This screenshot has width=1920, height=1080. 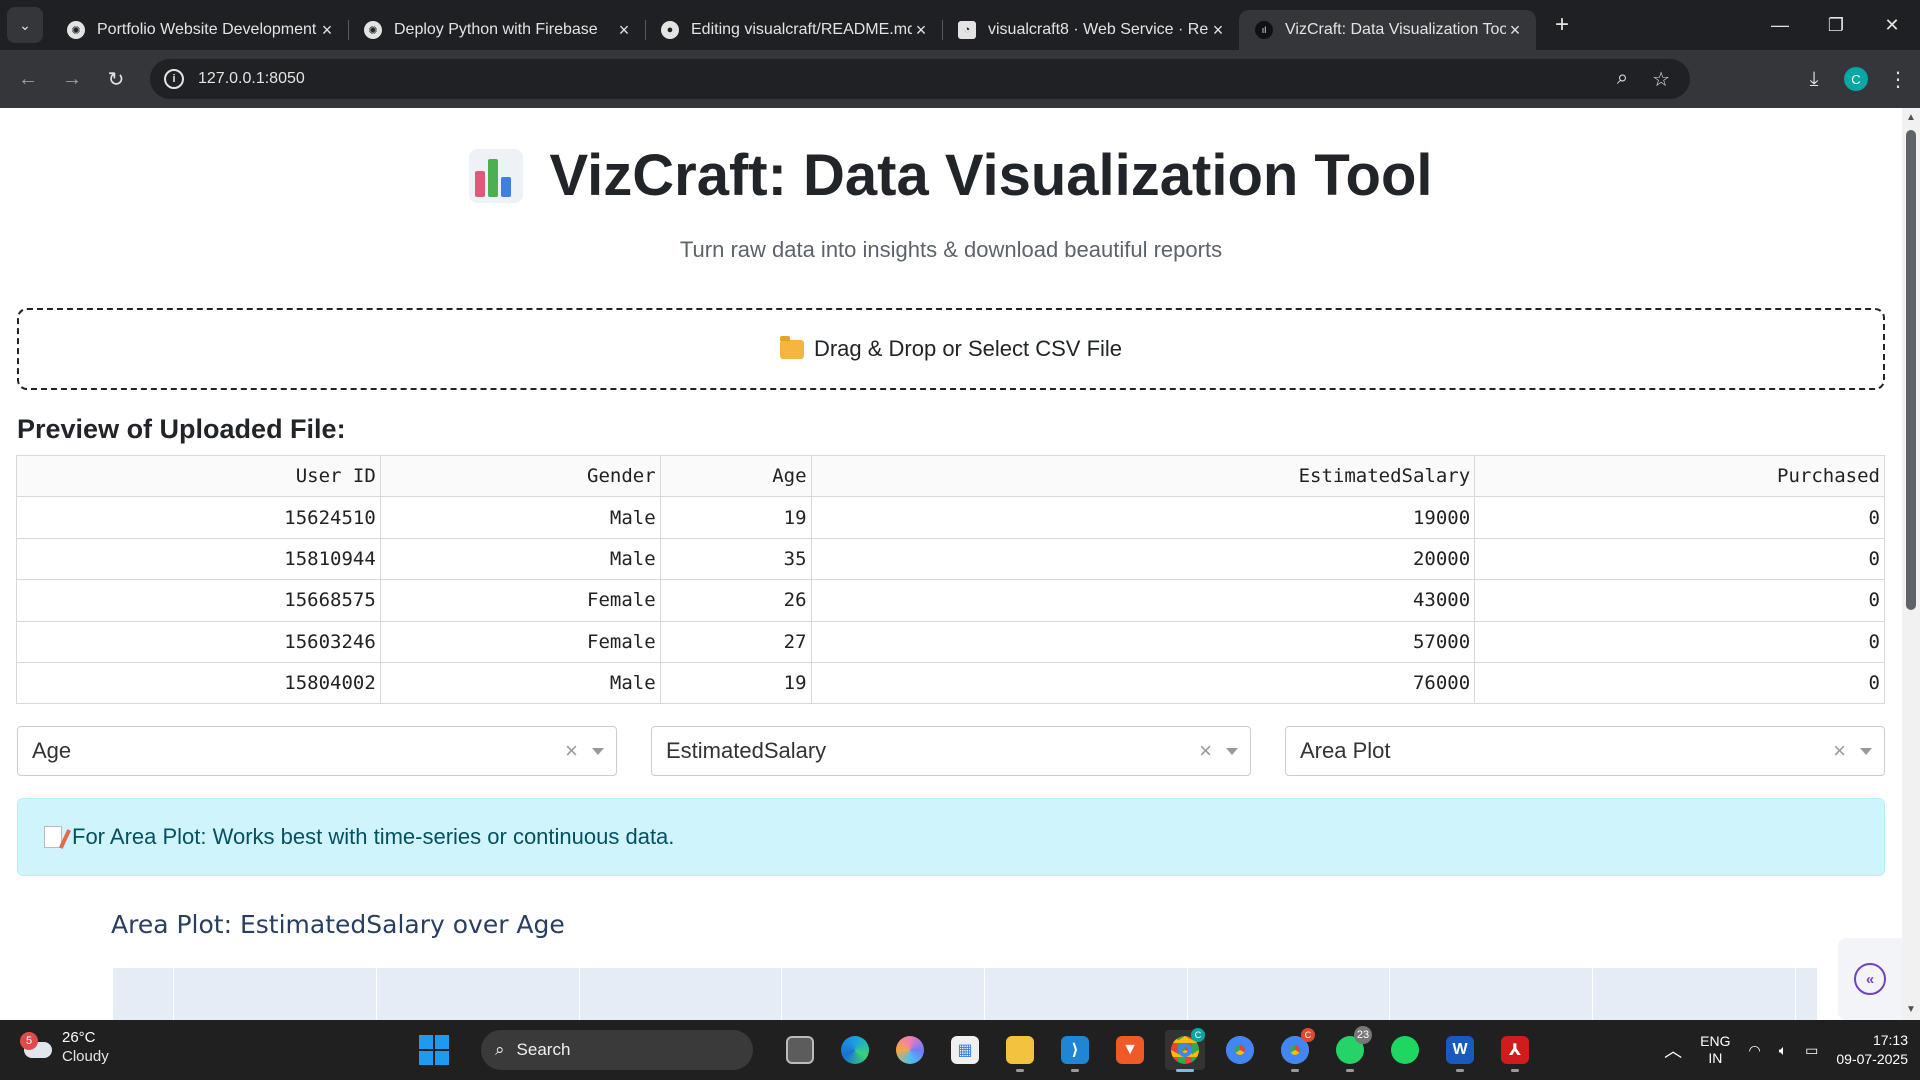 I want to click on taskbar-search-label: Search, so click(x=543, y=1049).